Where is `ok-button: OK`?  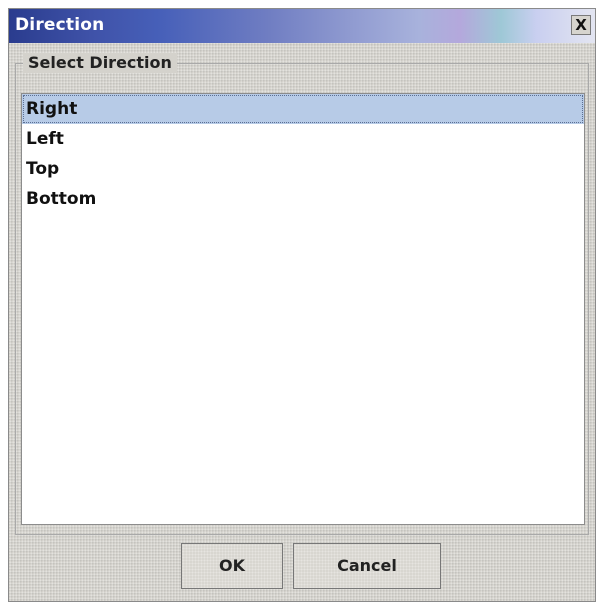
ok-button: OK is located at coordinates (232, 566).